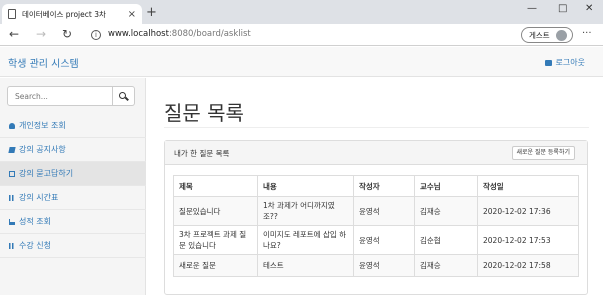 This screenshot has height=295, width=603. What do you see at coordinates (215, 240) in the screenshot?
I see `cell-title: 3차 프로젝트 과제 질문 있습니다` at bounding box center [215, 240].